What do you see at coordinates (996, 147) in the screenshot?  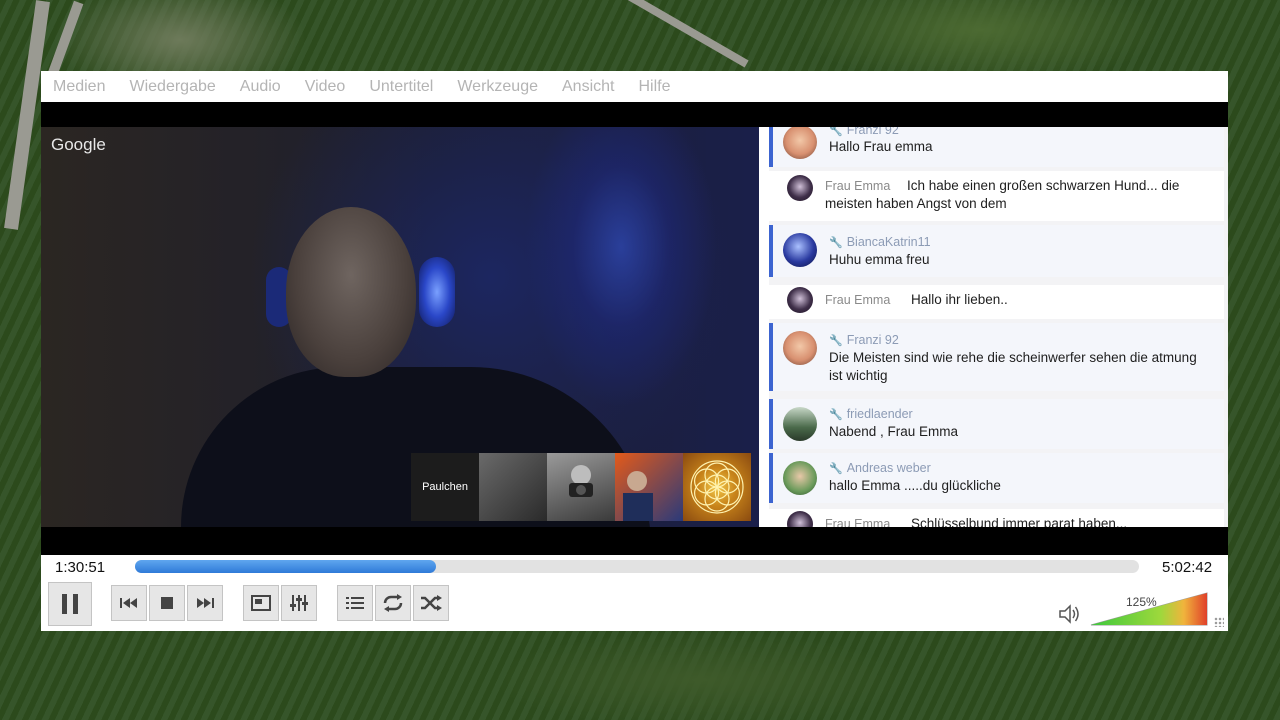 I see `chat-message: 🔧 Franzi 92 Hallo Frau emma` at bounding box center [996, 147].